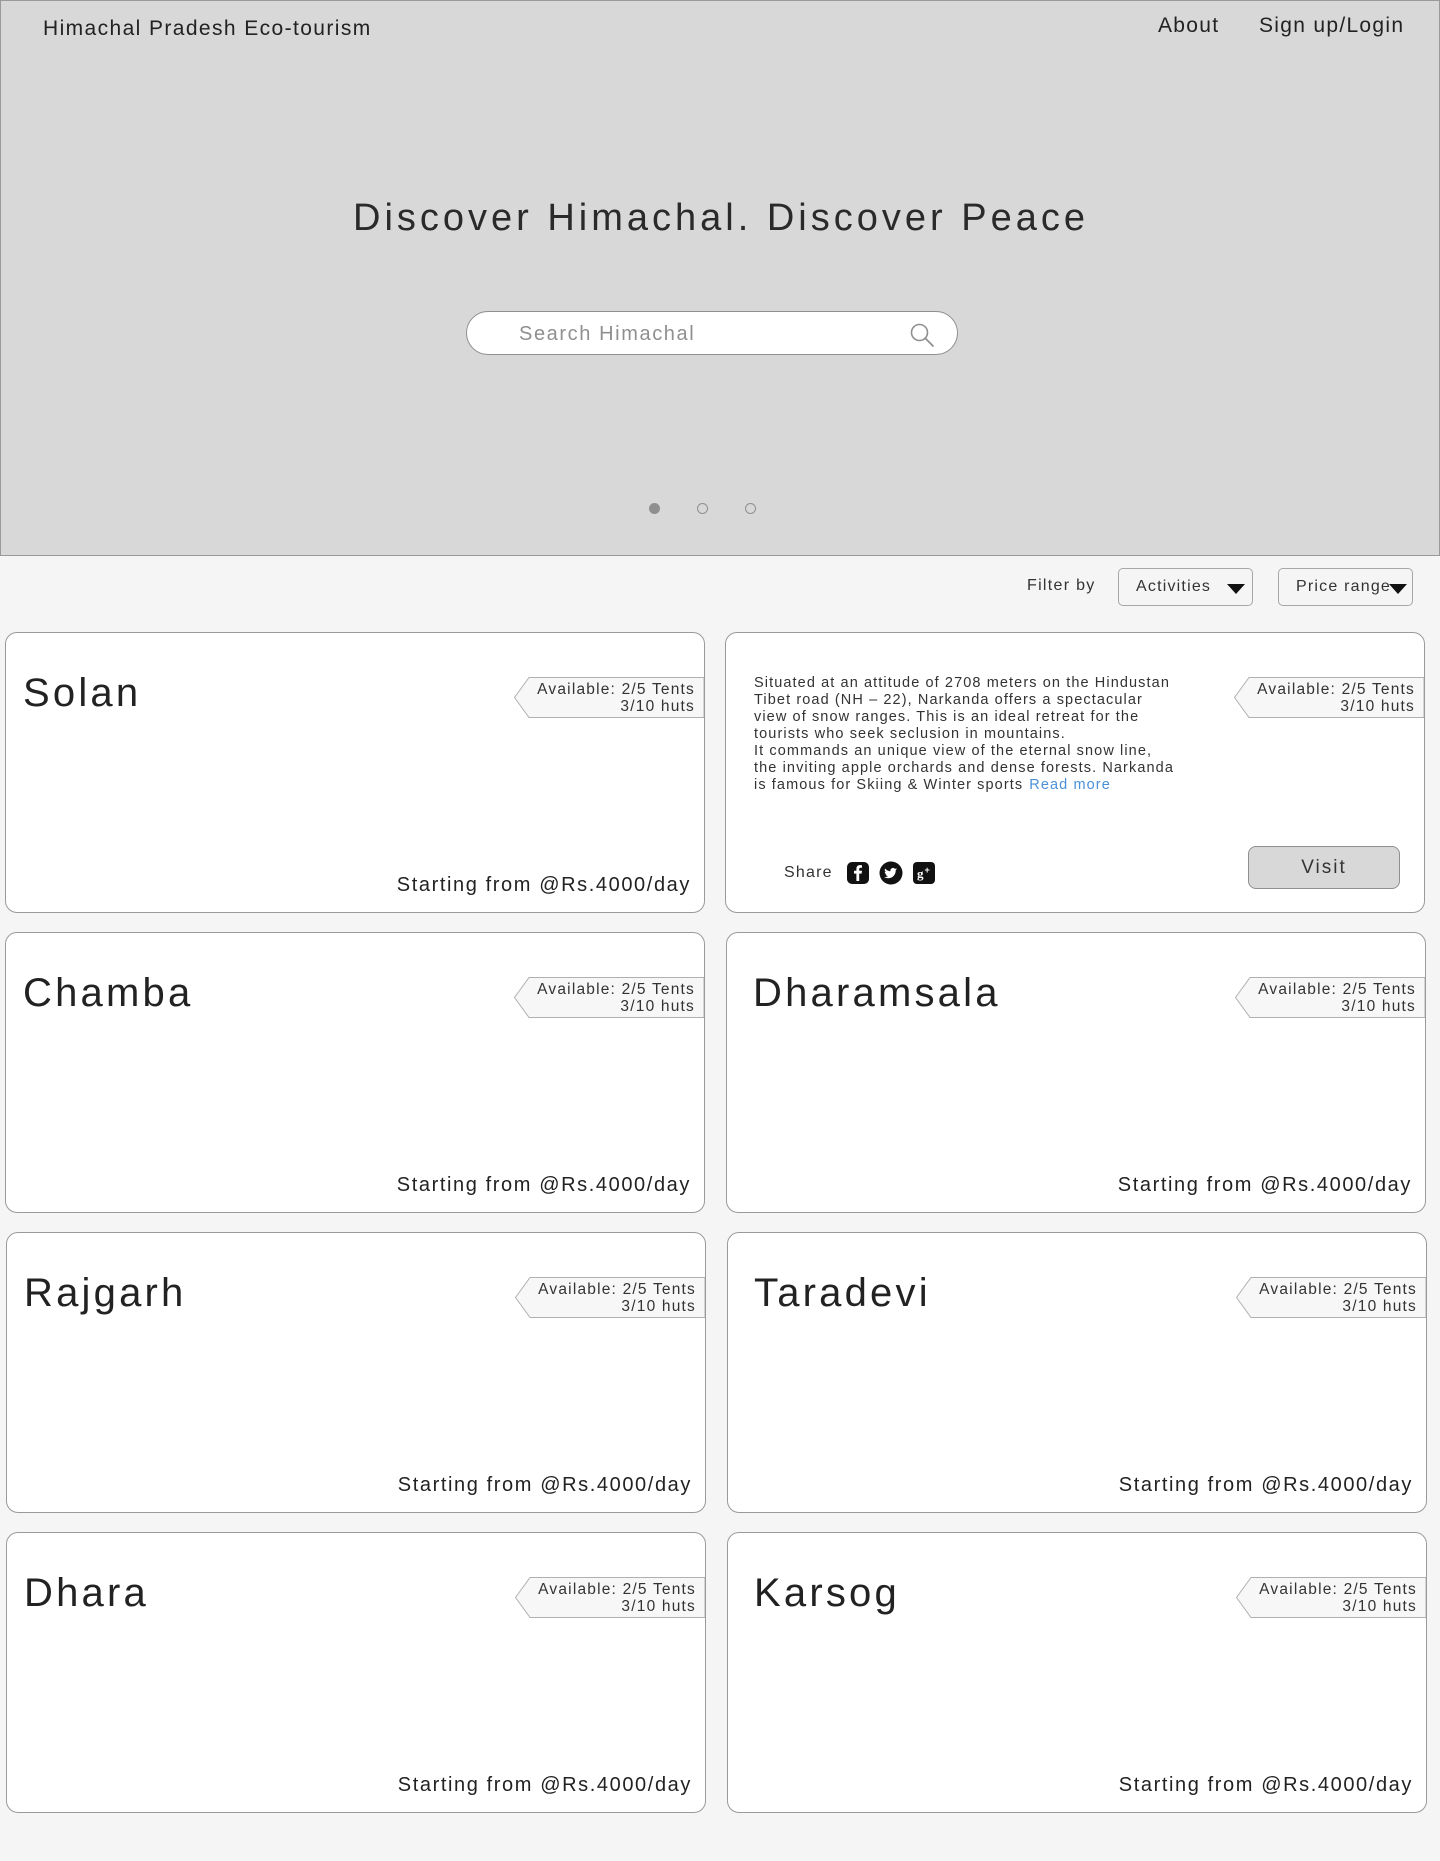 This screenshot has height=1861, width=1440. I want to click on activities-dropdown: Activities, so click(1185, 587).